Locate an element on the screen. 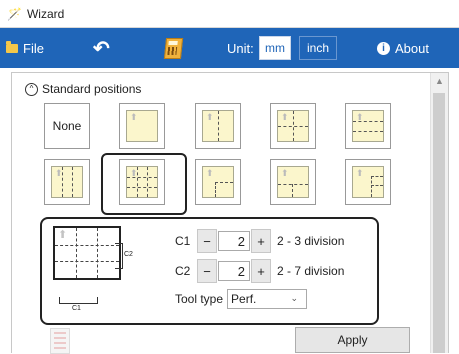  apply-button: Apply is located at coordinates (352, 340).